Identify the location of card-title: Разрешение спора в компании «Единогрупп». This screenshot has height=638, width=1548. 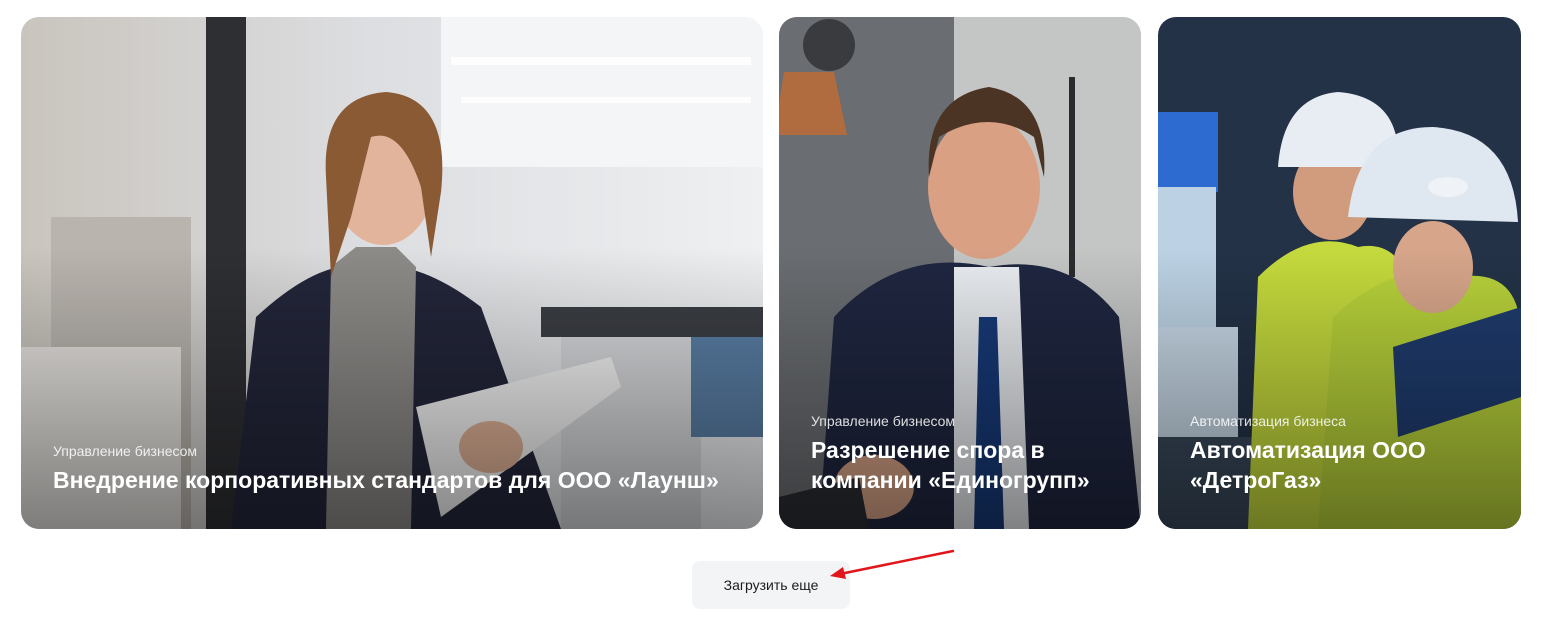
(964, 465).